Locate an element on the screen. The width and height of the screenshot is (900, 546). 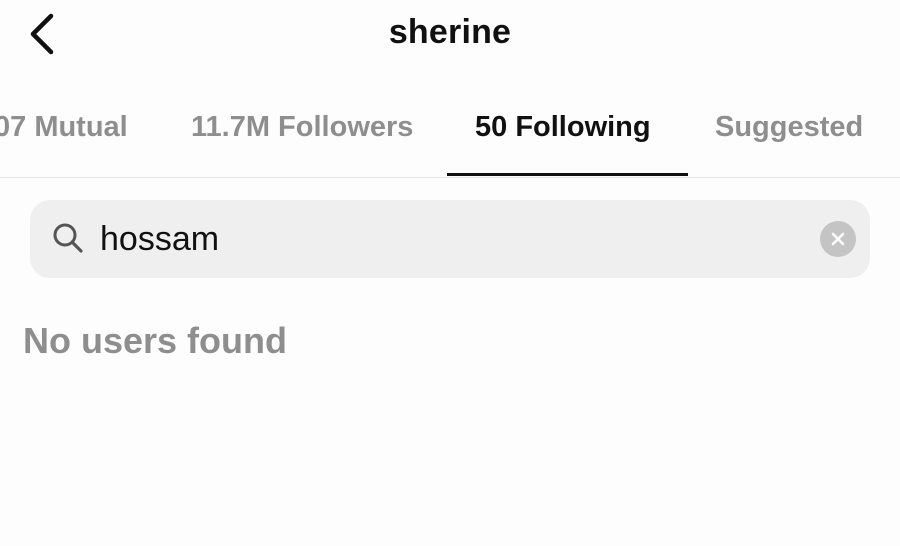
clear-search-button is located at coordinates (838, 239).